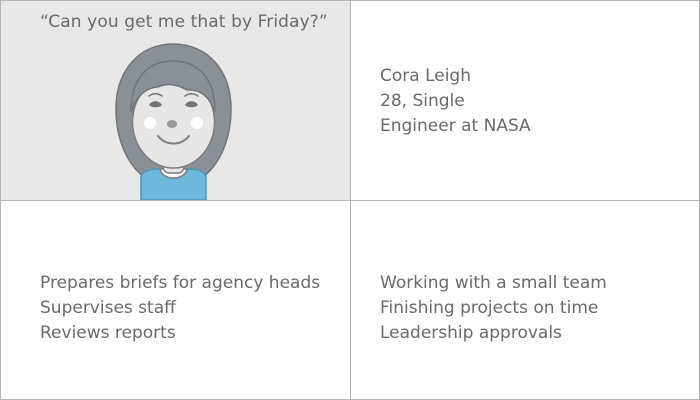  I want to click on list-item: Finishing projects on time, so click(489, 308).